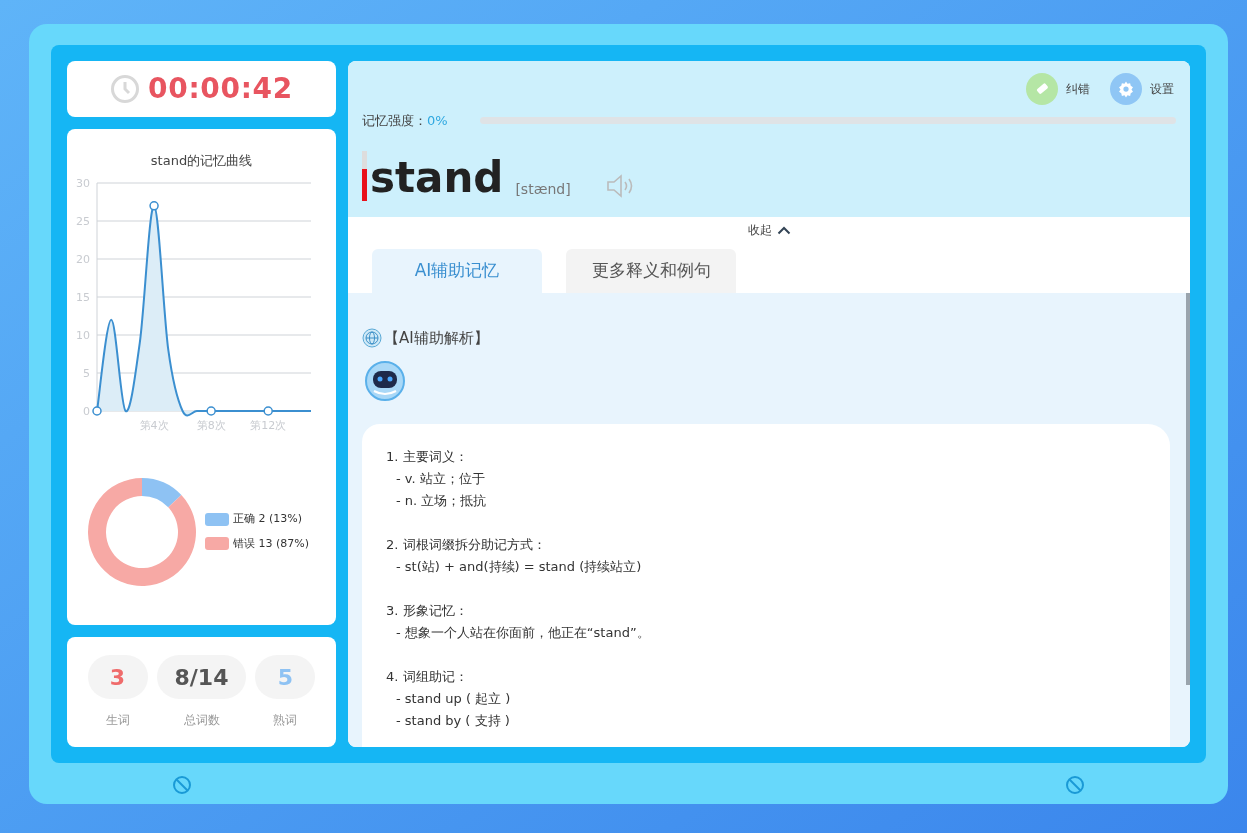  Describe the element at coordinates (372, 338) in the screenshot. I see `globe-icon` at that location.